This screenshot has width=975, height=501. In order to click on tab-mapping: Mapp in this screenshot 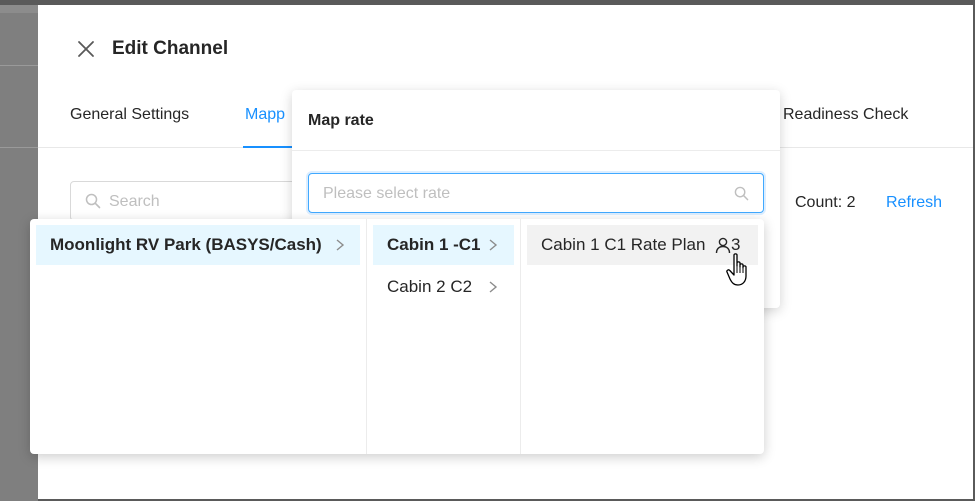, I will do `click(265, 115)`.